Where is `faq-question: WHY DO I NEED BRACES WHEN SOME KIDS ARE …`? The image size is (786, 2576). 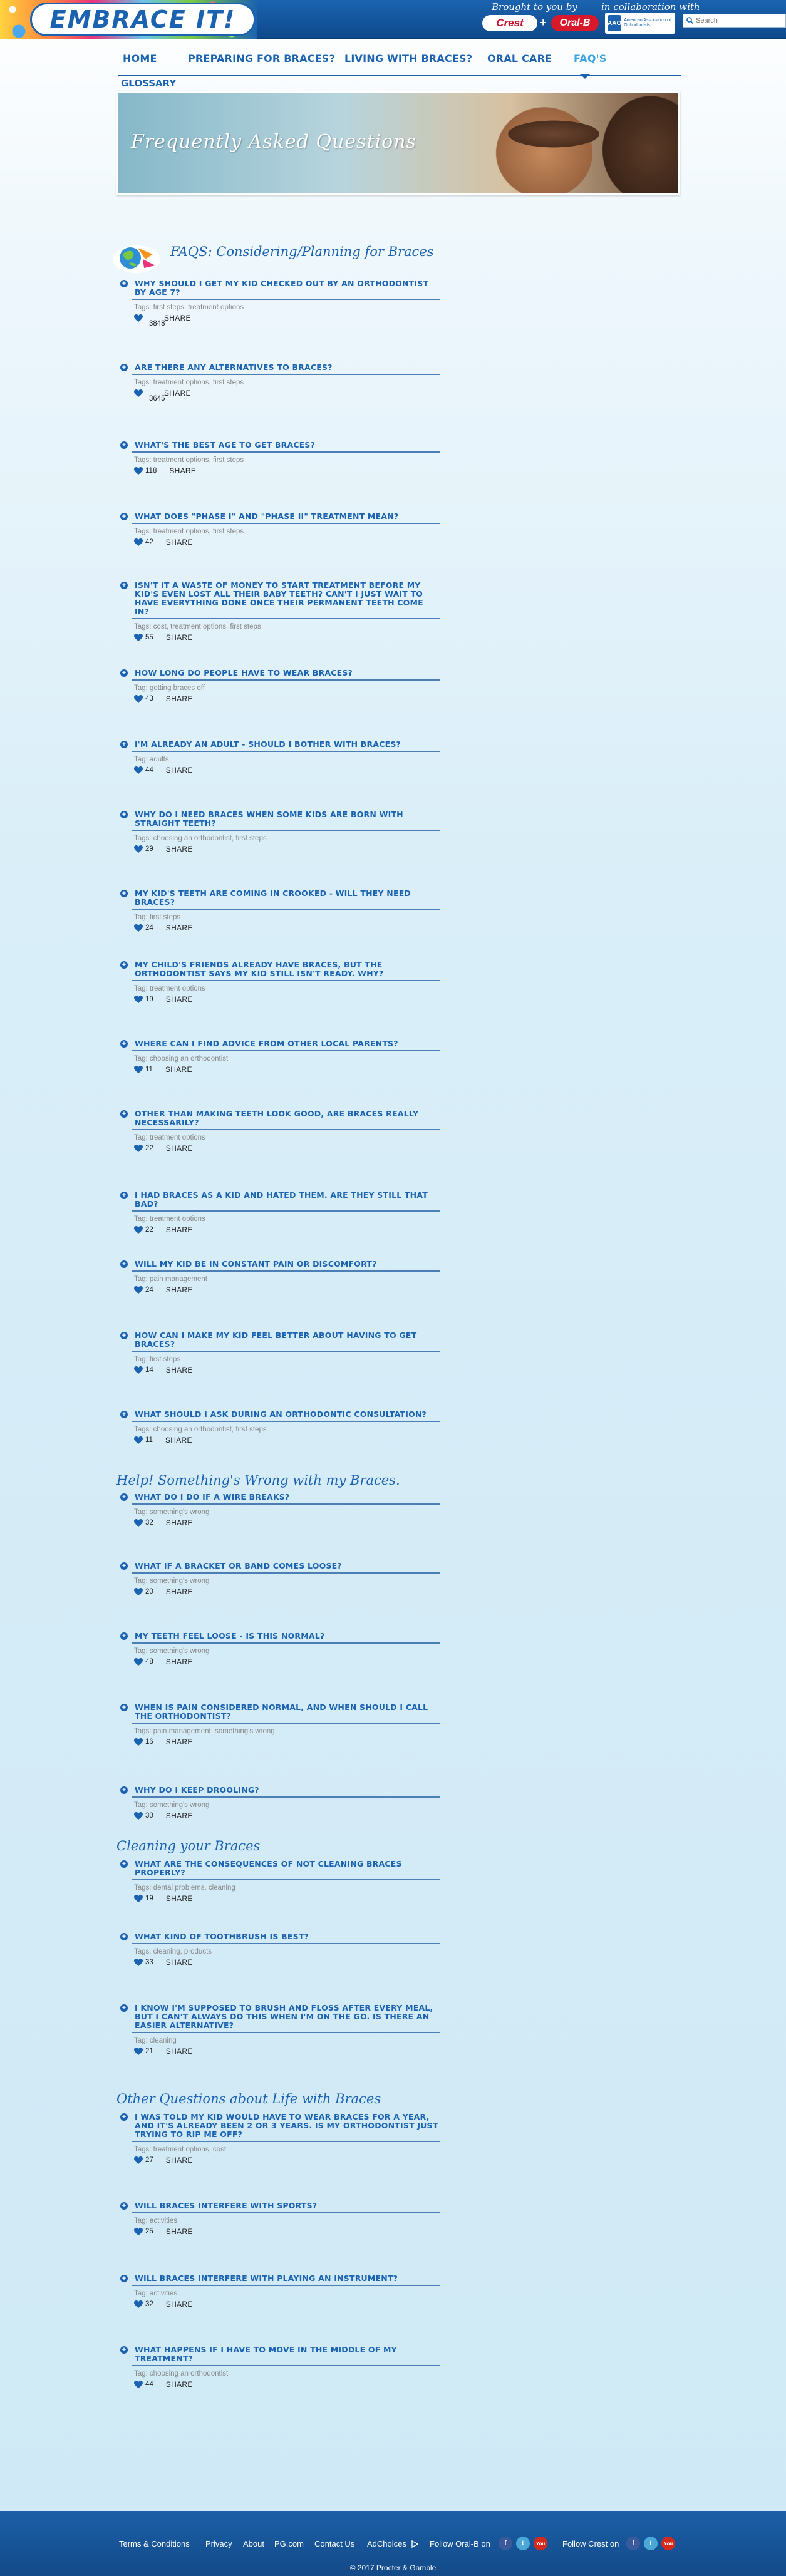 faq-question: WHY DO I NEED BRACES WHEN SOME KIDS ARE … is located at coordinates (288, 819).